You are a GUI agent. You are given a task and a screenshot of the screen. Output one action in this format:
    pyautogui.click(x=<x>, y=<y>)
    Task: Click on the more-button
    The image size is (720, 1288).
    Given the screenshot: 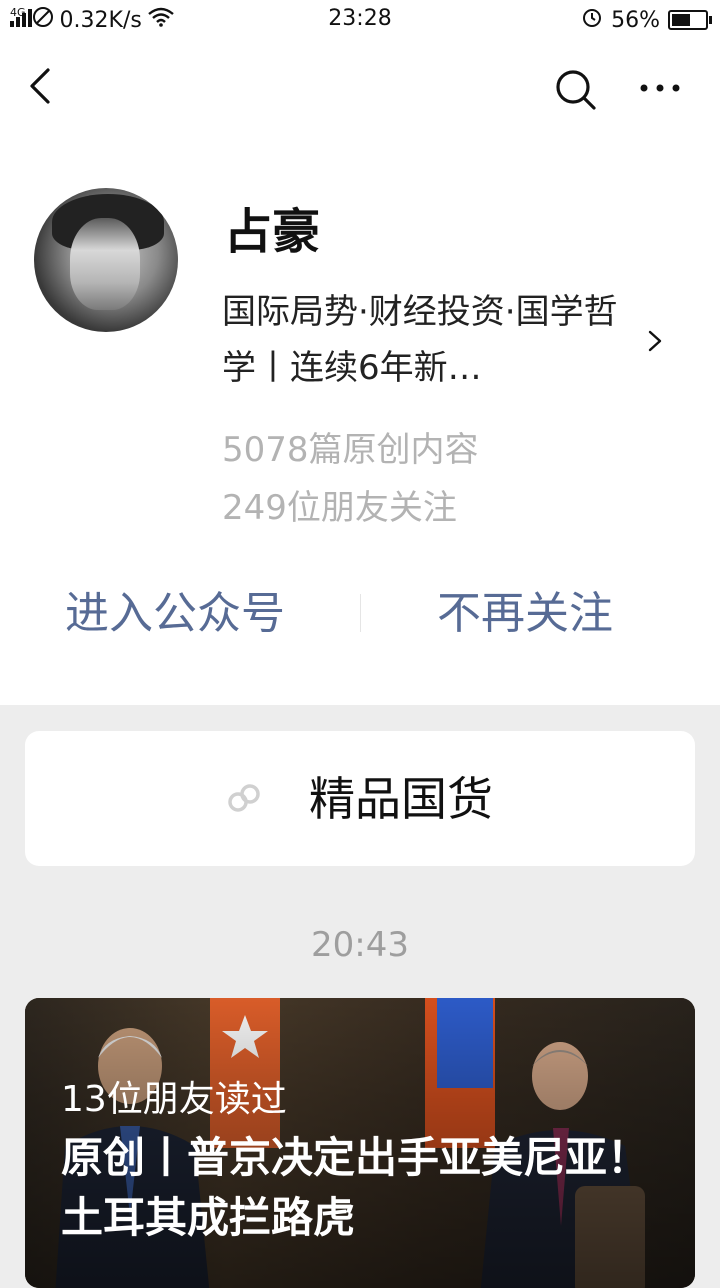 What is the action you would take?
    pyautogui.click(x=660, y=88)
    